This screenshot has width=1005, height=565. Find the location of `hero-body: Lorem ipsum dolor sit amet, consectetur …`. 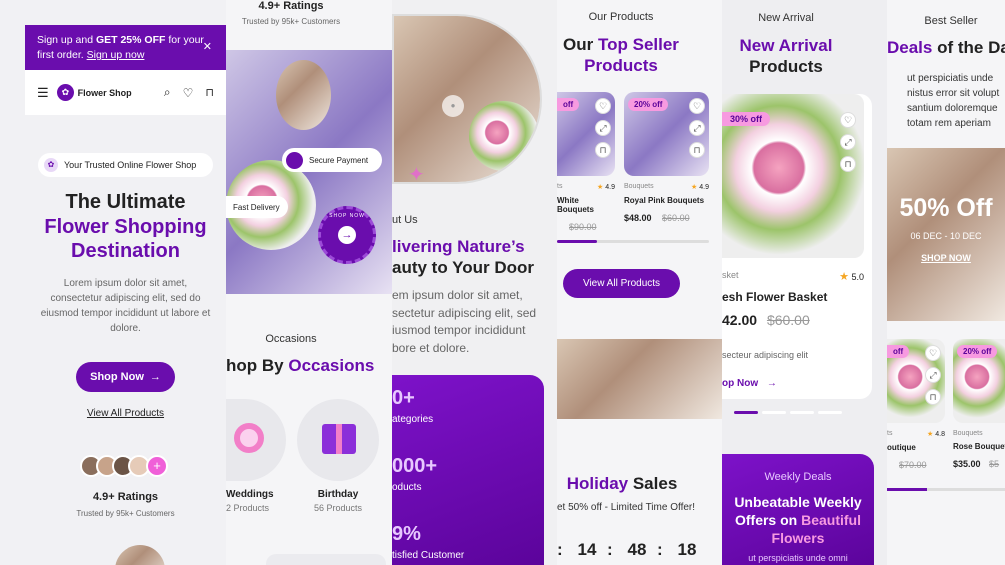

hero-body: Lorem ipsum dolor sit amet, consectetur … is located at coordinates (125, 306).